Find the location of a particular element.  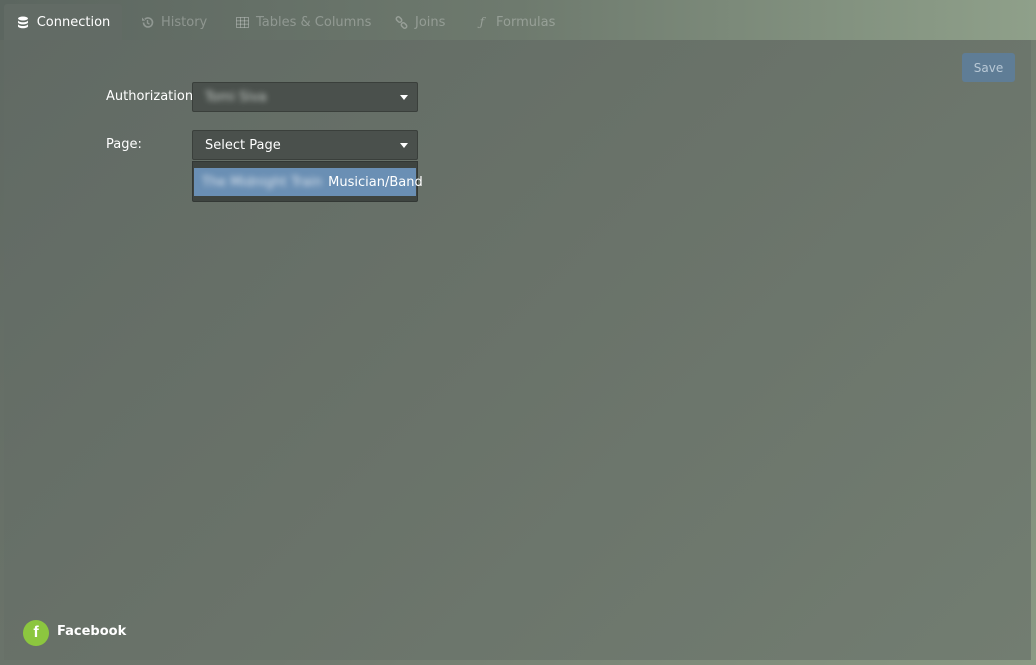

tab-joins: Joins is located at coordinates (419, 22).